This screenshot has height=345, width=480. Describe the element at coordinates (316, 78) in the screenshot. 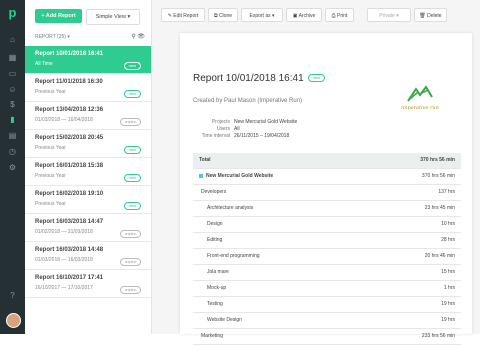

I see `status-badge: new` at that location.